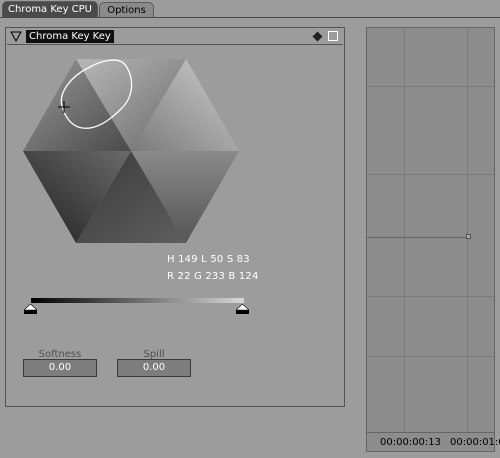  Describe the element at coordinates (475, 442) in the screenshot. I see `end-time-label: 00:00:01:0` at that location.